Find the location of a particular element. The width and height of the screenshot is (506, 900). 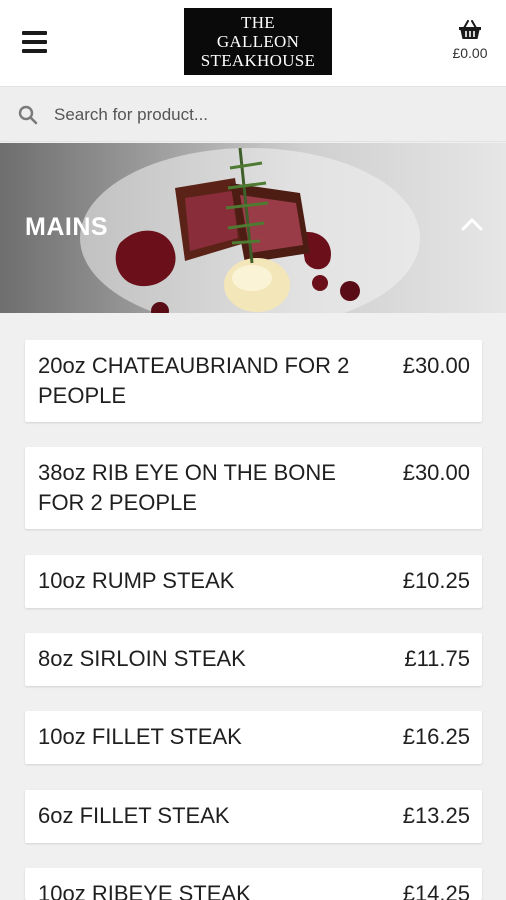

menu-item: 20oz CHATEAUBRIAND FOR 2 PEOPLE £30.00 is located at coordinates (253, 381).